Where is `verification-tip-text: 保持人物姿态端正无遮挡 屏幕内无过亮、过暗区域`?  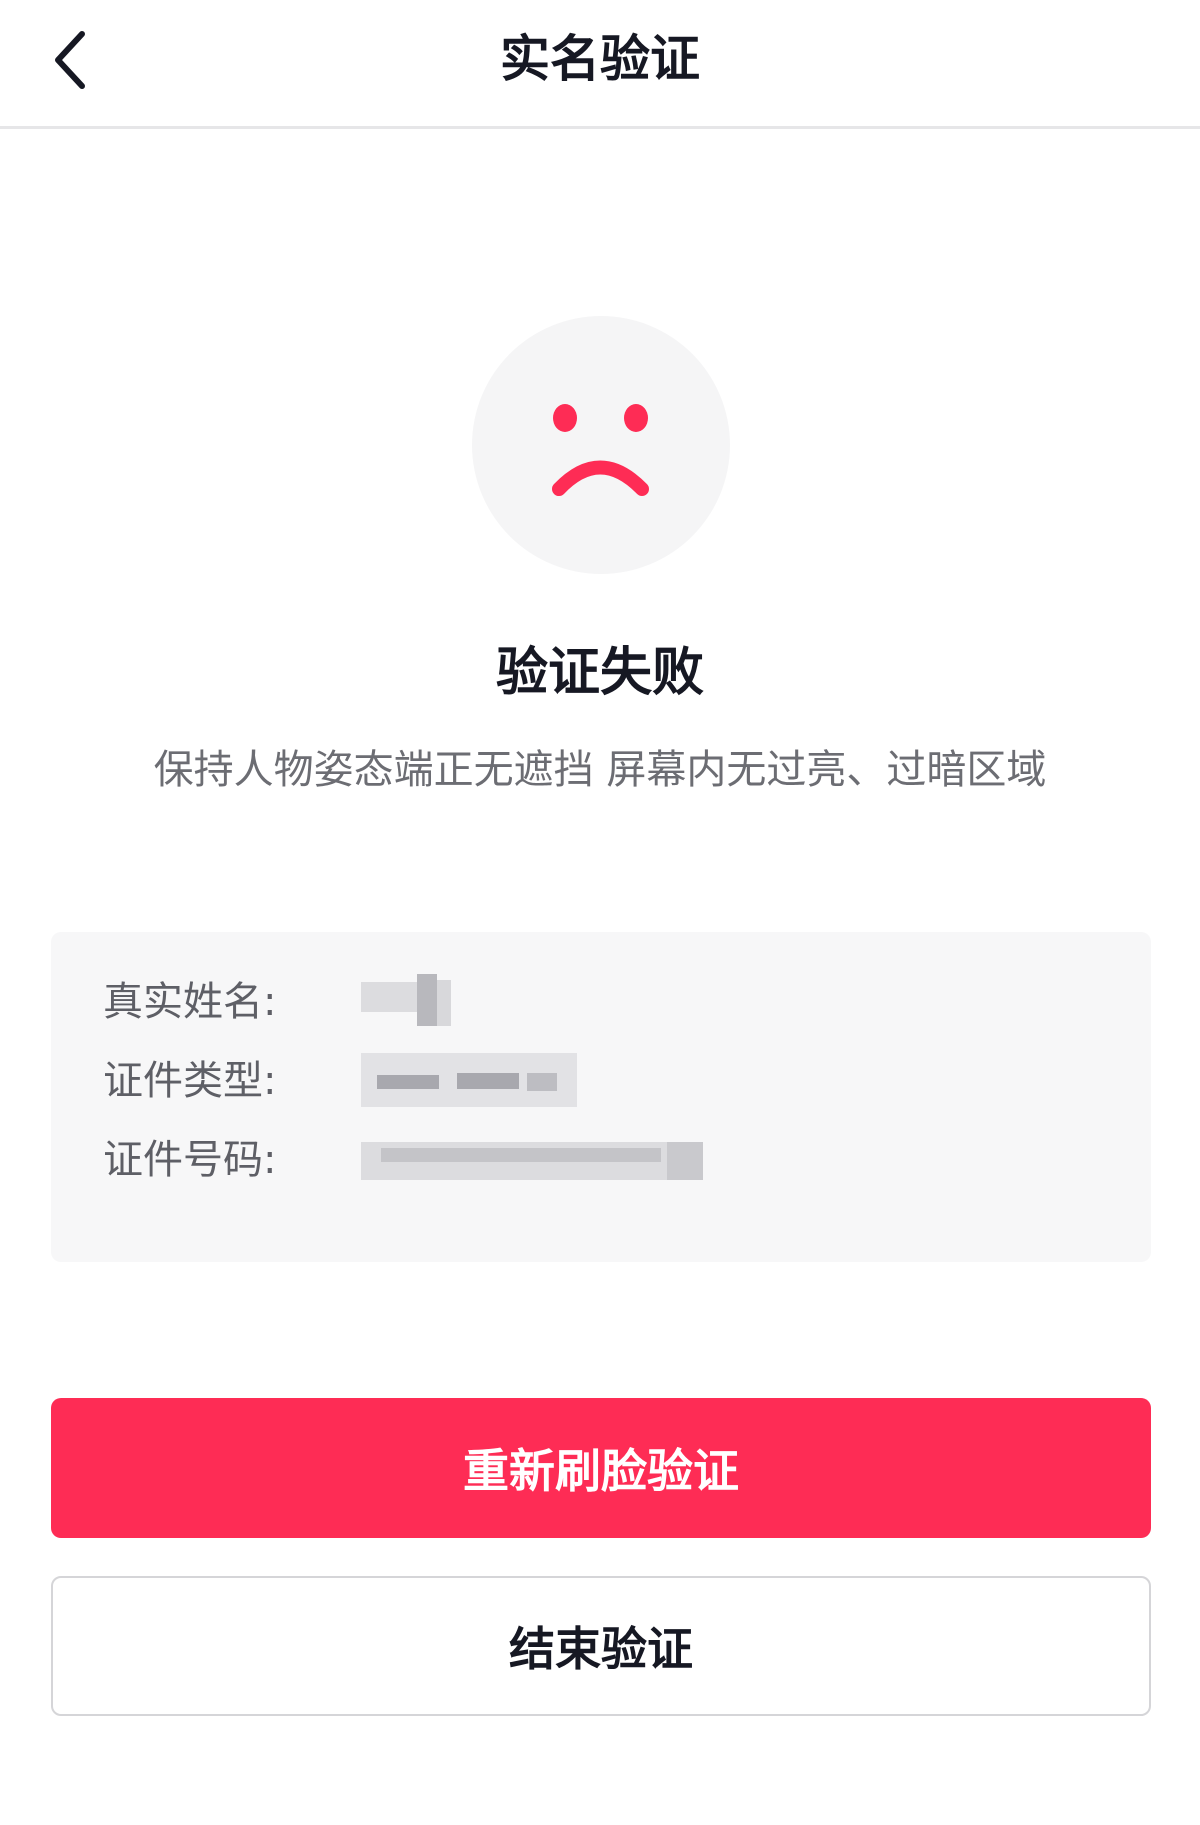
verification-tip-text: 保持人物姿态端正无遮挡 屏幕内无过亮、过暗区域 is located at coordinates (600, 770).